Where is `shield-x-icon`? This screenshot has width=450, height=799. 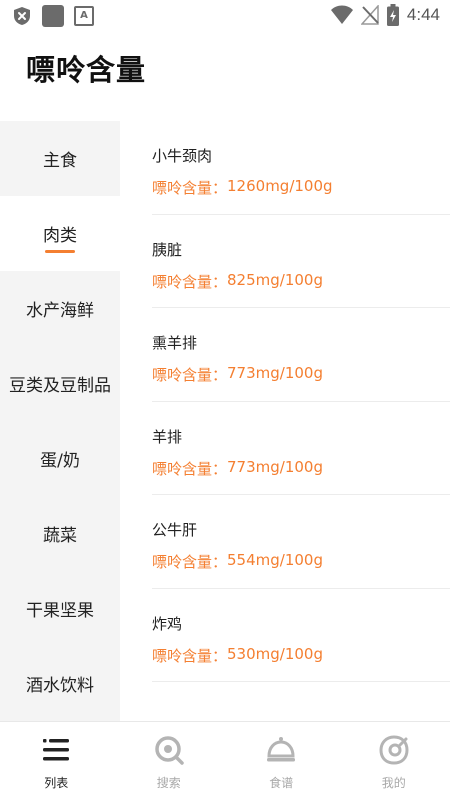
shield-x-icon is located at coordinates (22, 16).